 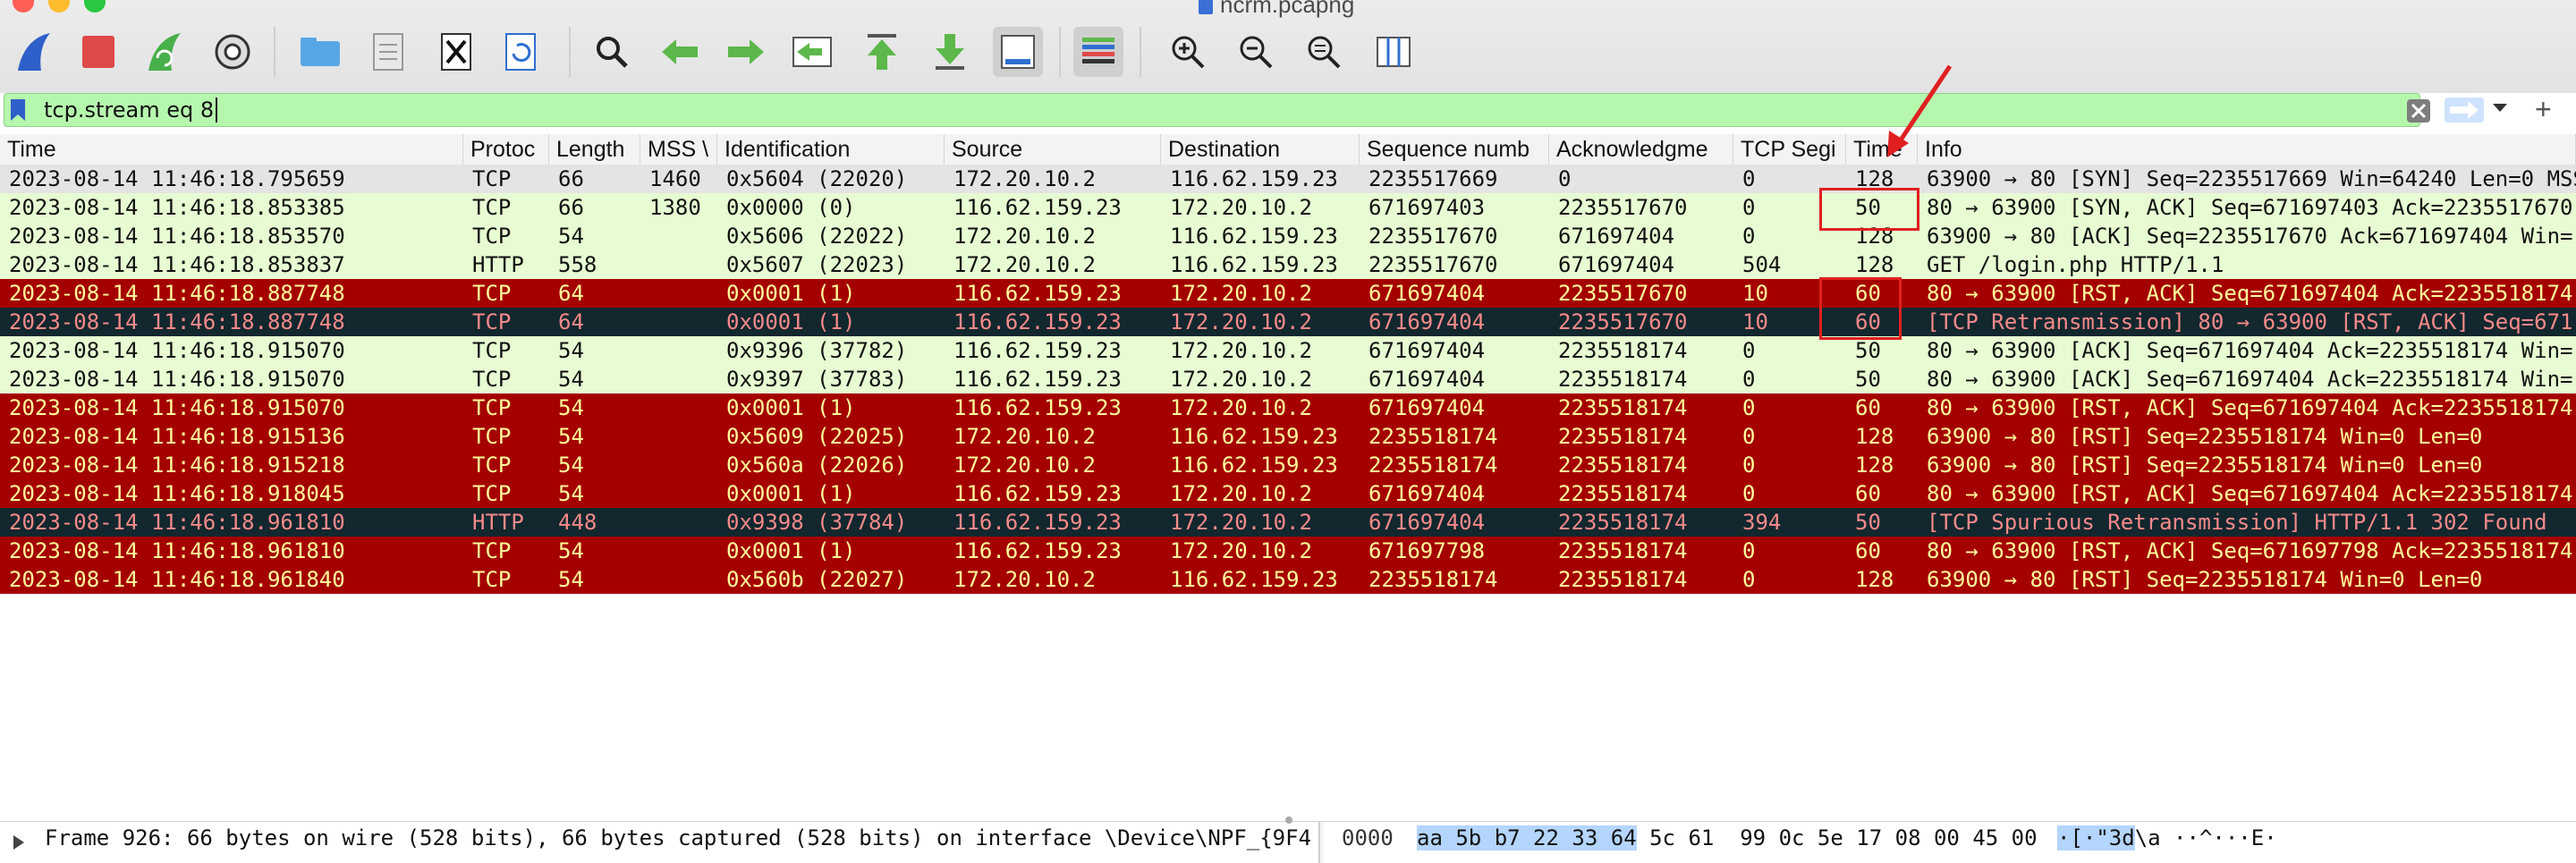 What do you see at coordinates (571, 207) in the screenshot?
I see `cell-length: 66` at bounding box center [571, 207].